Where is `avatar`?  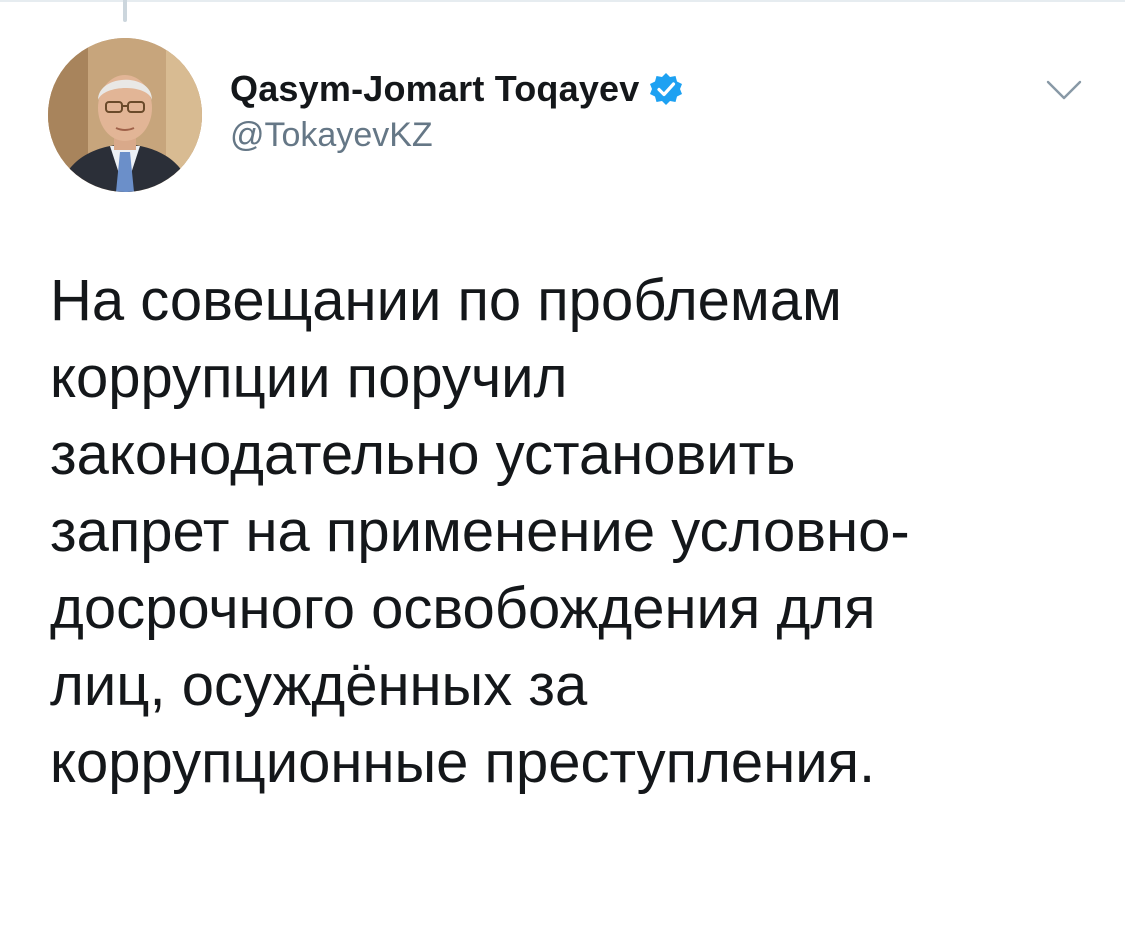
avatar is located at coordinates (125, 115).